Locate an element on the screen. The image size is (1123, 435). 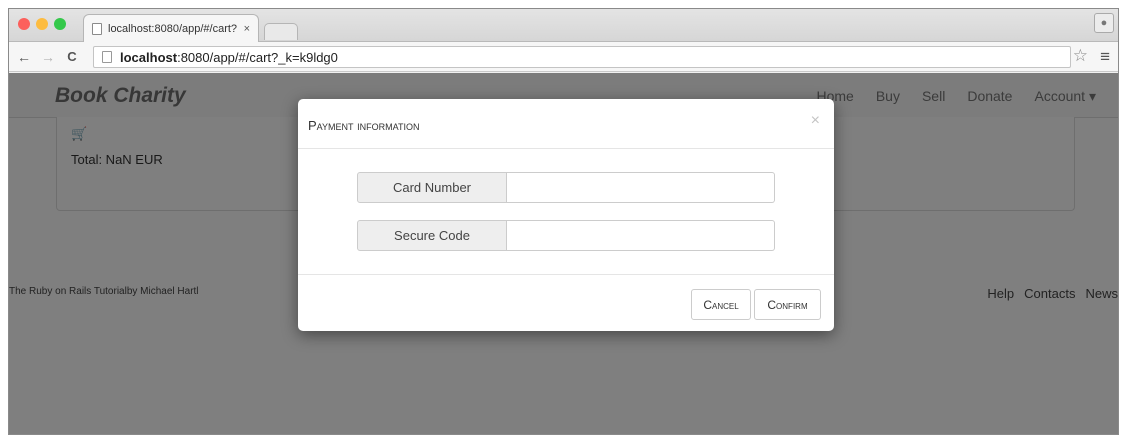
new-tab-button is located at coordinates (281, 31).